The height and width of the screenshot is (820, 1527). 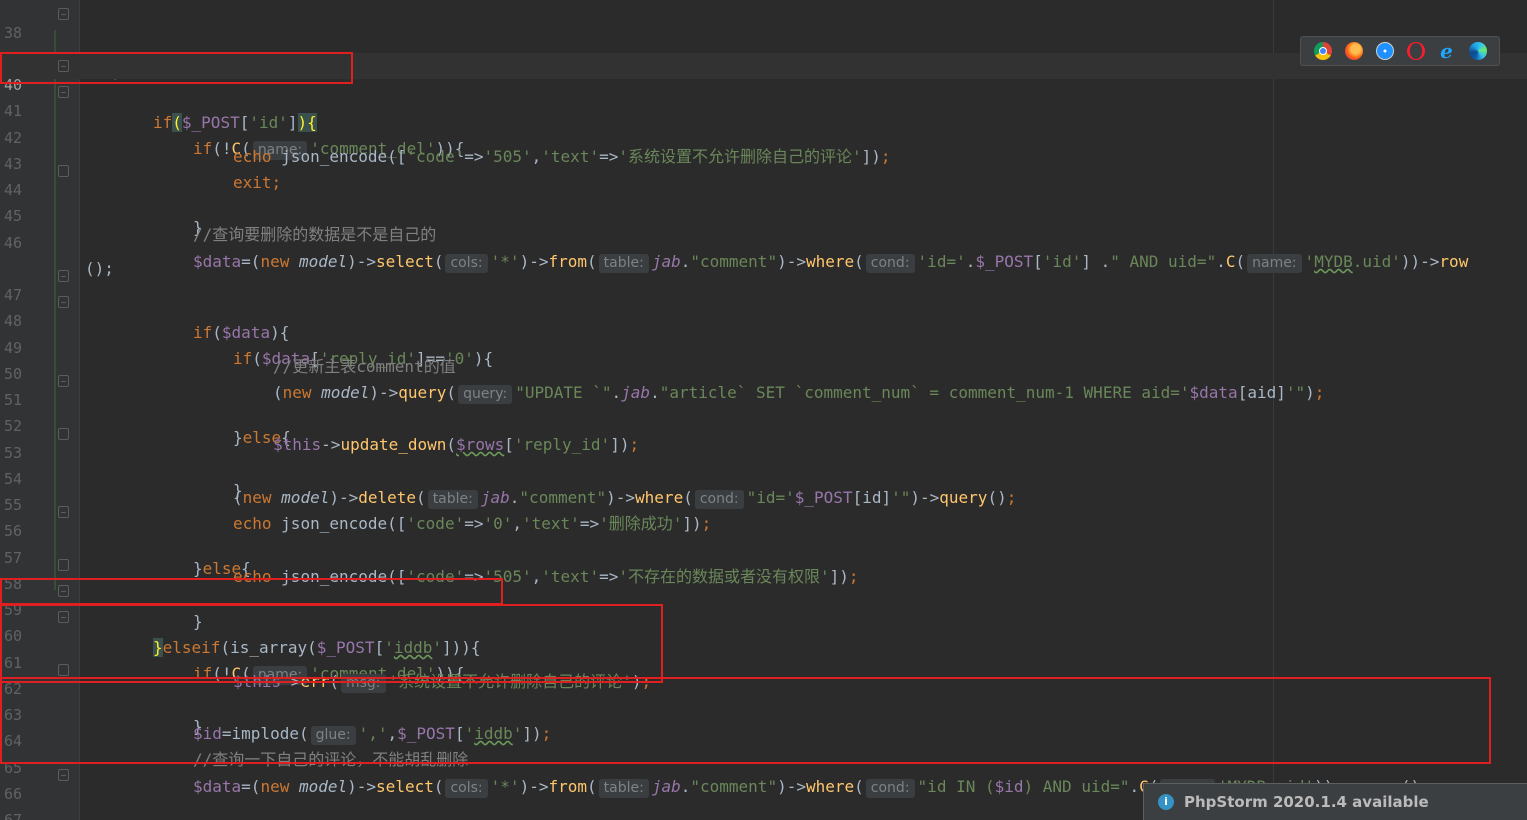 What do you see at coordinates (1447, 51) in the screenshot?
I see `ie-icon: e` at bounding box center [1447, 51].